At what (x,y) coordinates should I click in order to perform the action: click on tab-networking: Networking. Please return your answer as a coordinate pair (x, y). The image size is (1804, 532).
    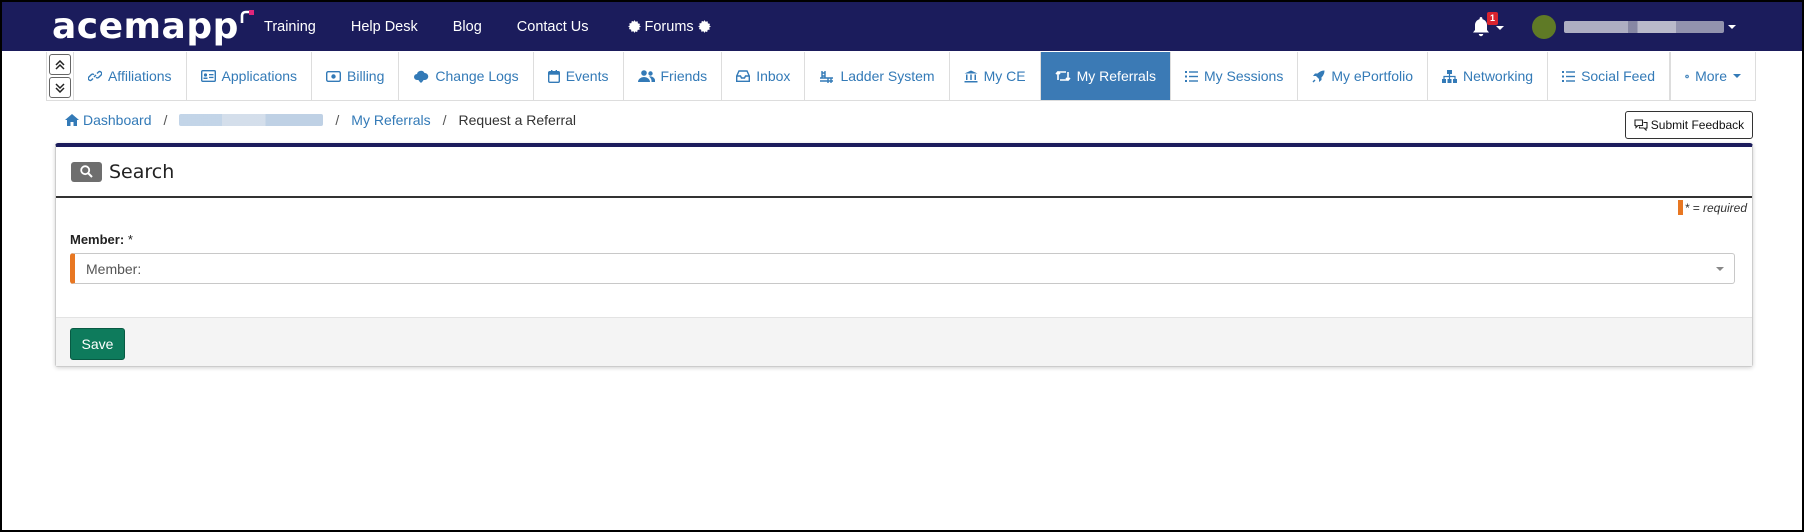
    Looking at the image, I should click on (1488, 76).